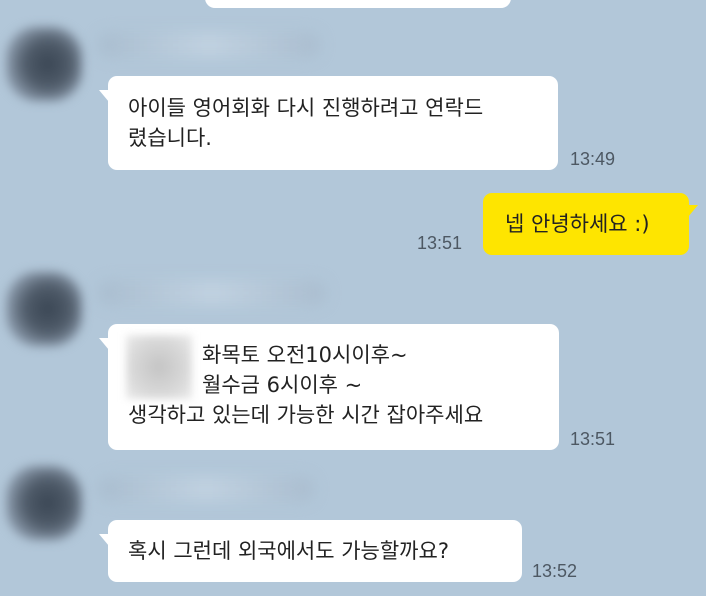 The height and width of the screenshot is (596, 706). Describe the element at coordinates (555, 571) in the screenshot. I see `message-timestamp: 13:52` at that location.